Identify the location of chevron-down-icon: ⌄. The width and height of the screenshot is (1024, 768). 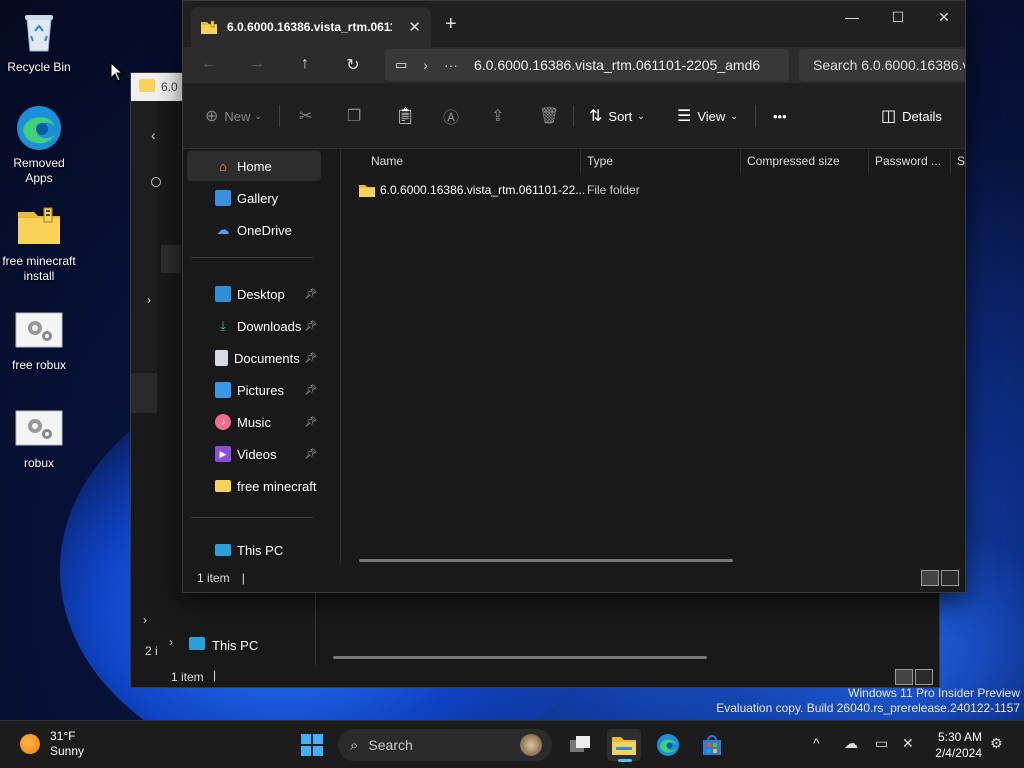
(641, 115).